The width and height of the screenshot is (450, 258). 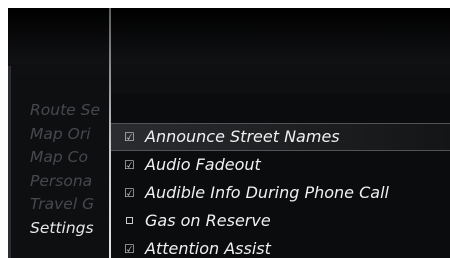 I want to click on left-menu-item-settings: Settings, so click(x=70, y=229).